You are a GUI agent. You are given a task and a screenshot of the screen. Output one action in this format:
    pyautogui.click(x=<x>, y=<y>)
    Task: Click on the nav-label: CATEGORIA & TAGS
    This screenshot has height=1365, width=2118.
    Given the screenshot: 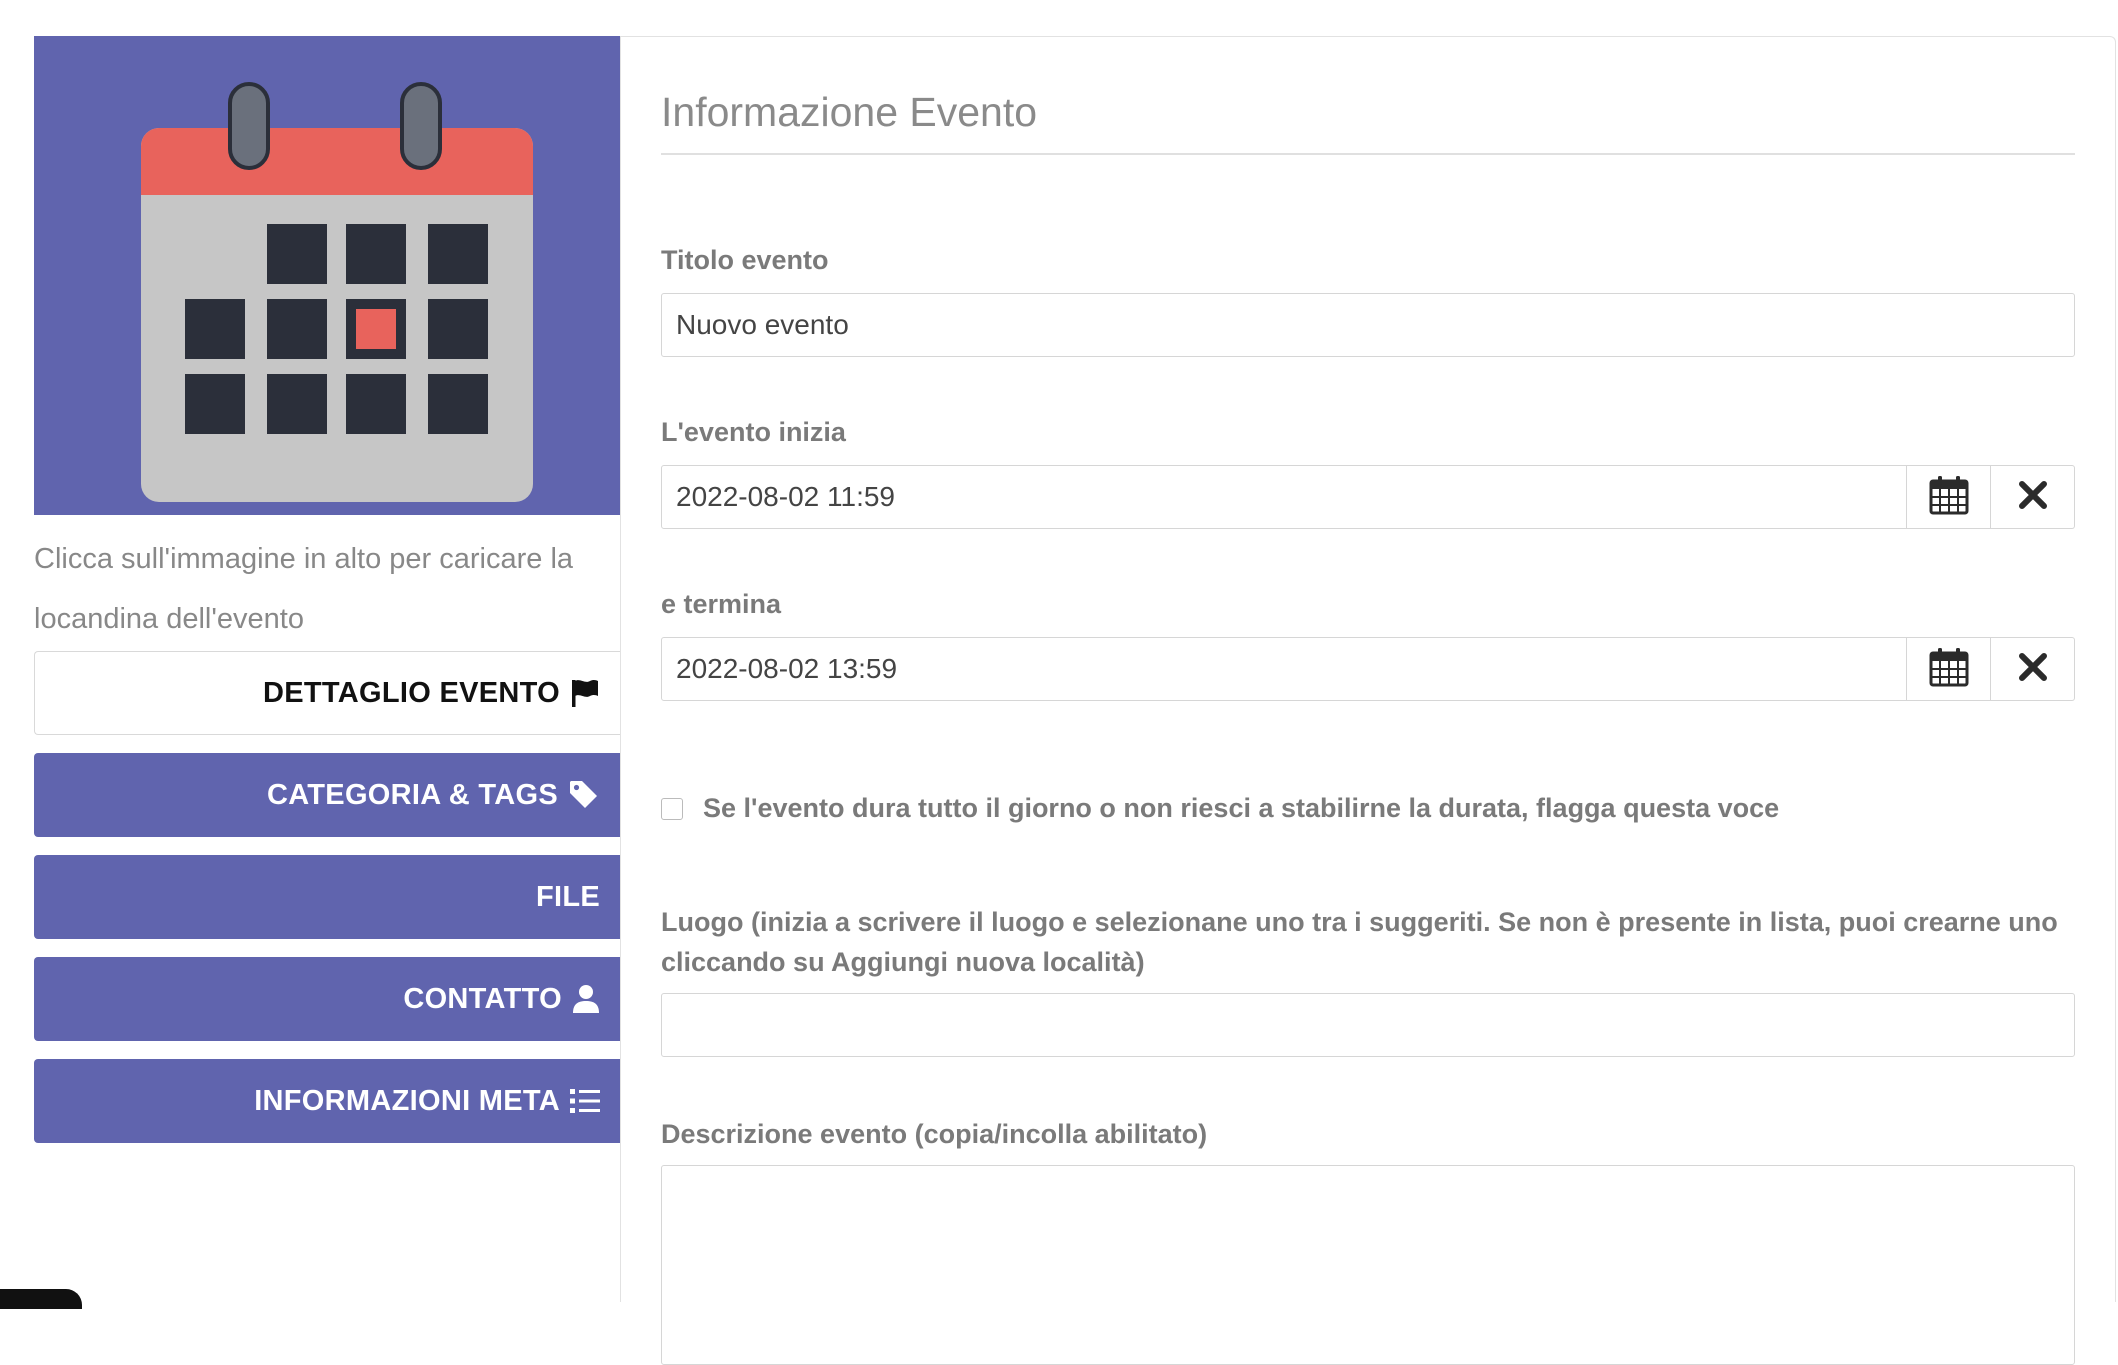 What is the action you would take?
    pyautogui.click(x=412, y=794)
    